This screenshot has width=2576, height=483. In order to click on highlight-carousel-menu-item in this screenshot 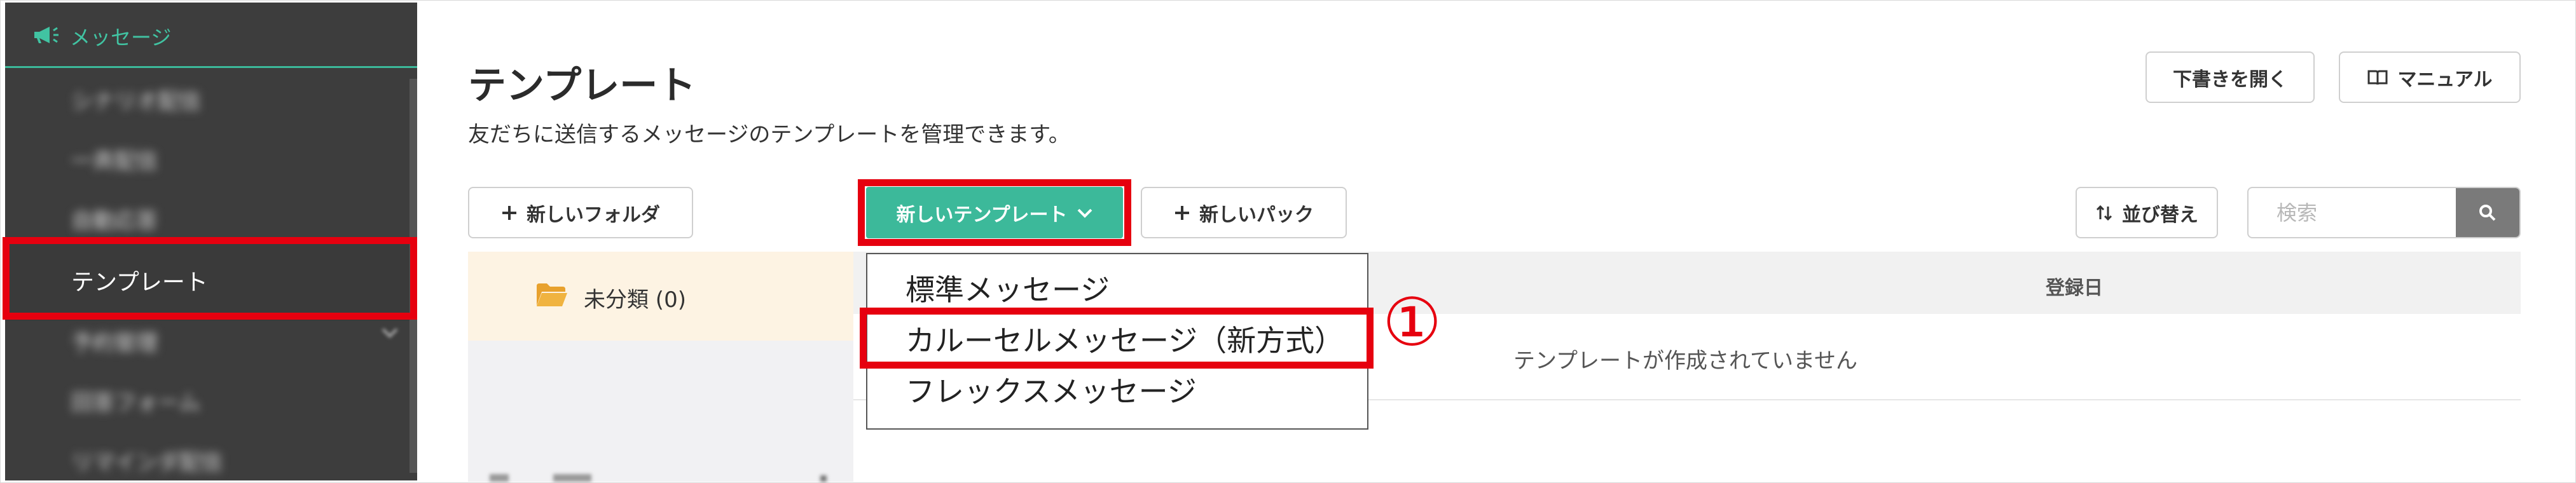, I will do `click(1117, 338)`.